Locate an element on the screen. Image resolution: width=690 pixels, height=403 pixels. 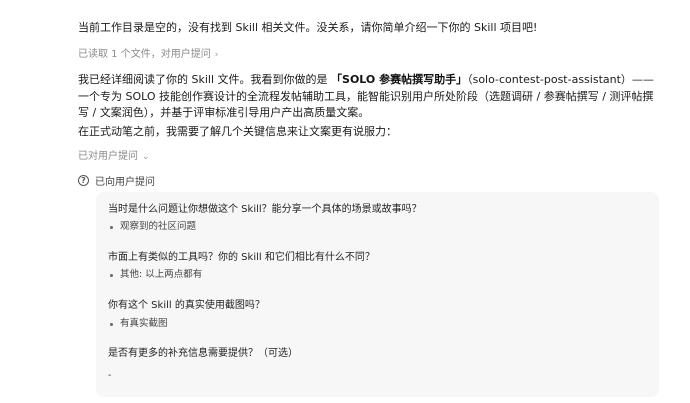
qa-question: 当时是什么问题让你想做这个 Skill？能分享一个具体的场景或故事吗？ is located at coordinates (265, 209).